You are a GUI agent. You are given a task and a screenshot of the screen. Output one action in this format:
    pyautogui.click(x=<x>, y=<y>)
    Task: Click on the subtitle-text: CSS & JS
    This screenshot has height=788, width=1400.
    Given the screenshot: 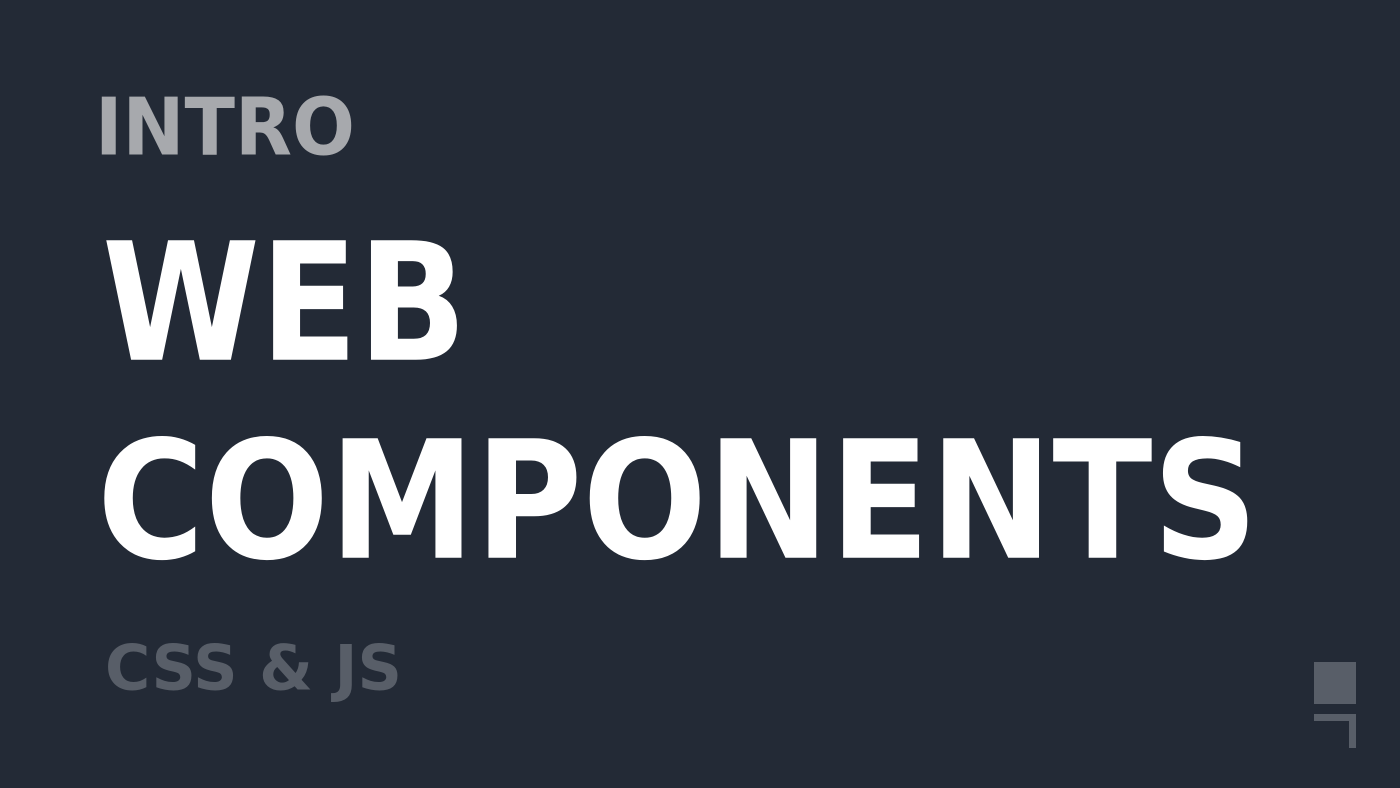 What is the action you would take?
    pyautogui.click(x=253, y=668)
    